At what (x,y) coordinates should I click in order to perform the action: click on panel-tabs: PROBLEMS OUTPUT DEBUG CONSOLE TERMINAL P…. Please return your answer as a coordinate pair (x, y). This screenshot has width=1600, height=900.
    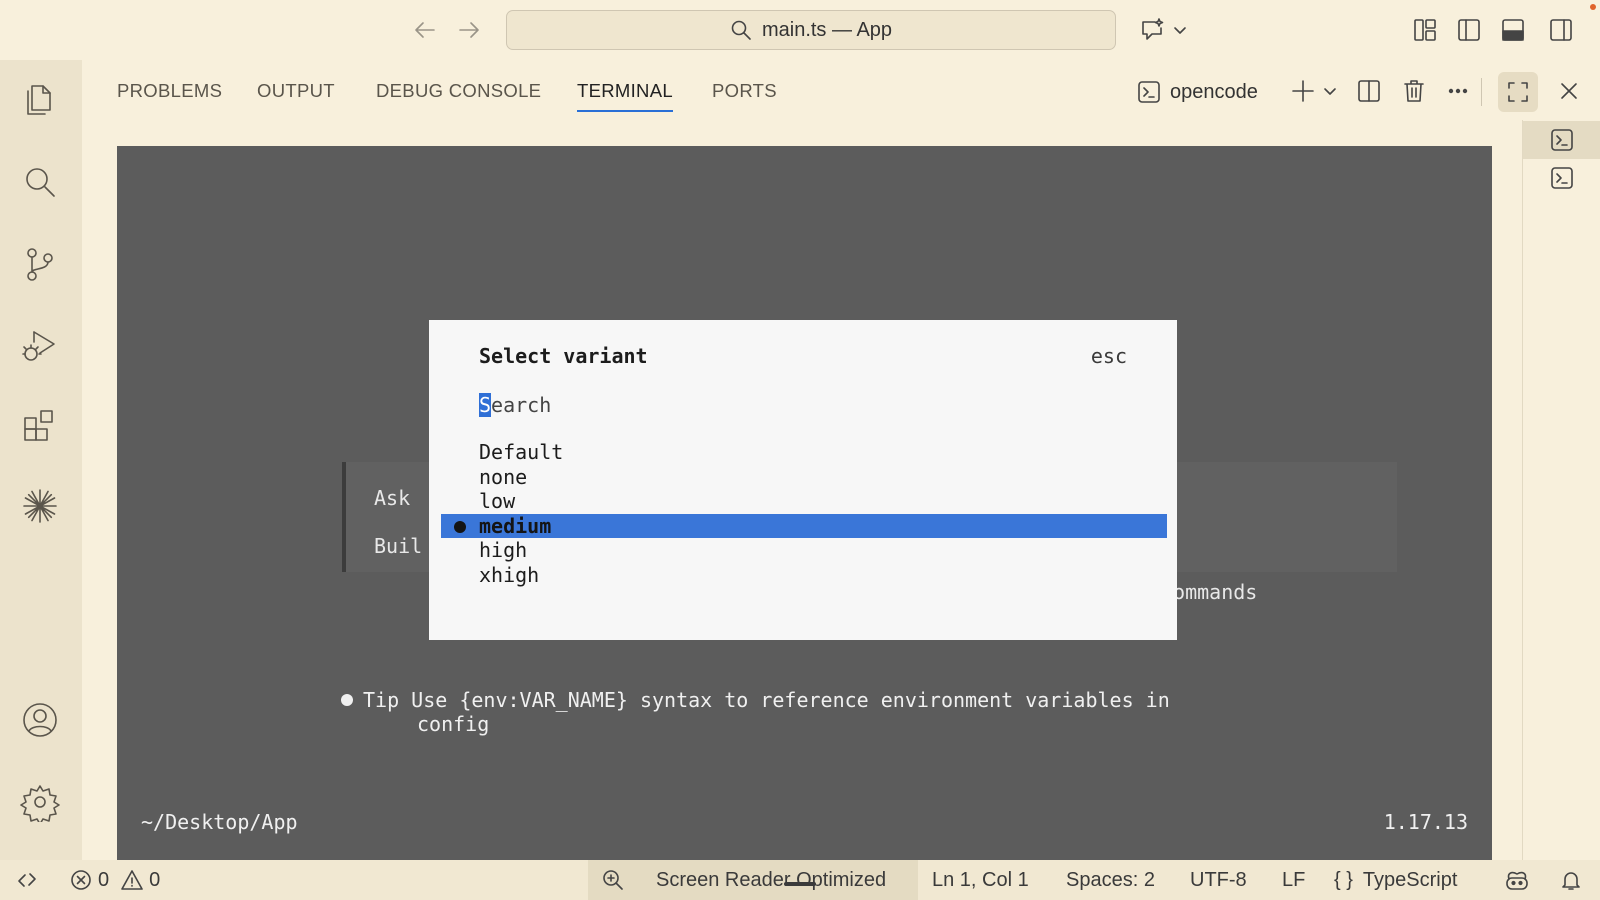
    Looking at the image, I should click on (582, 93).